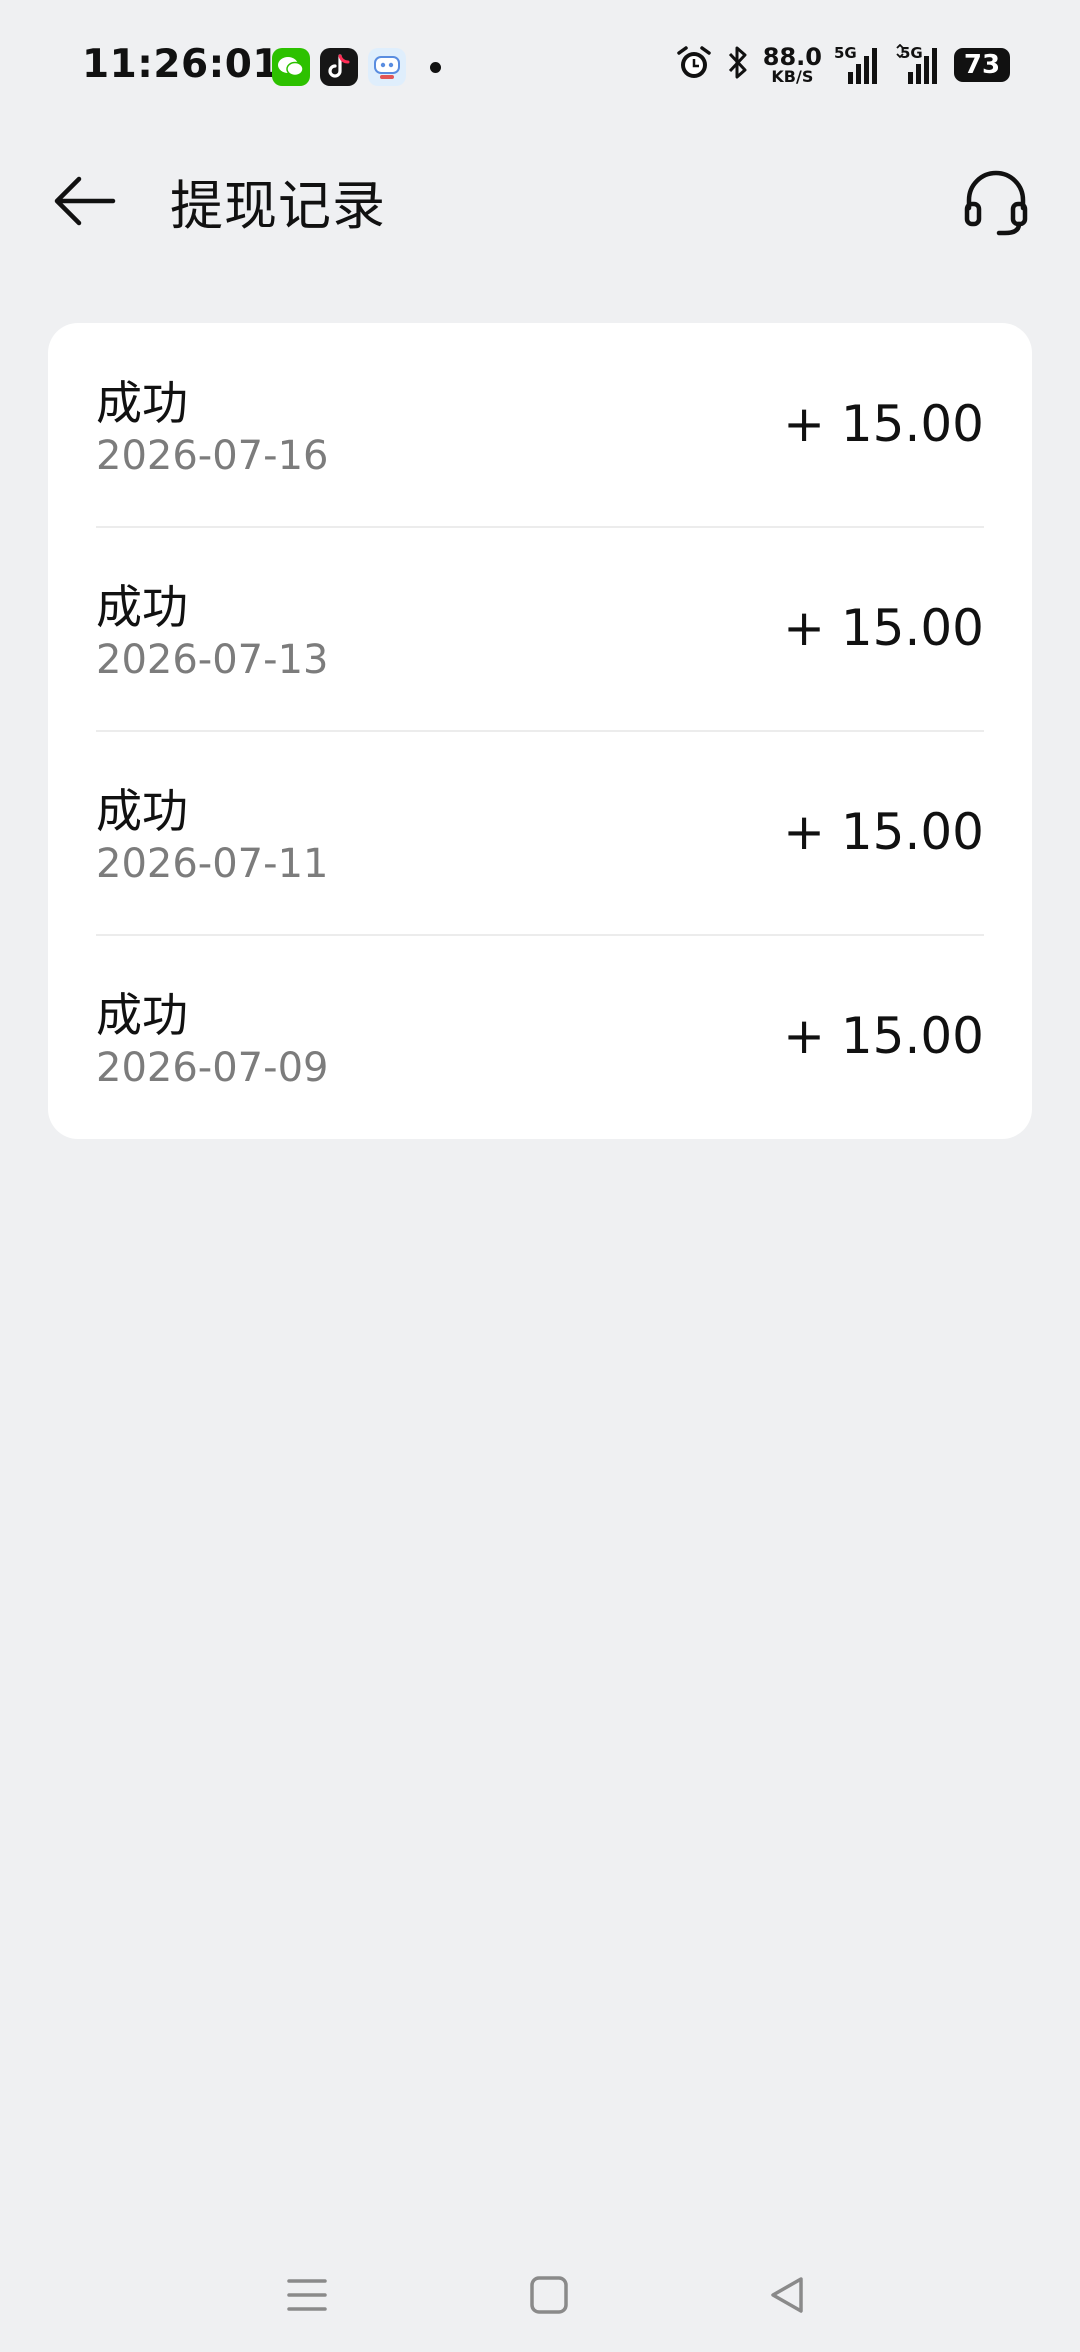  Describe the element at coordinates (738, 65) in the screenshot. I see `bluetooth-icon` at that location.